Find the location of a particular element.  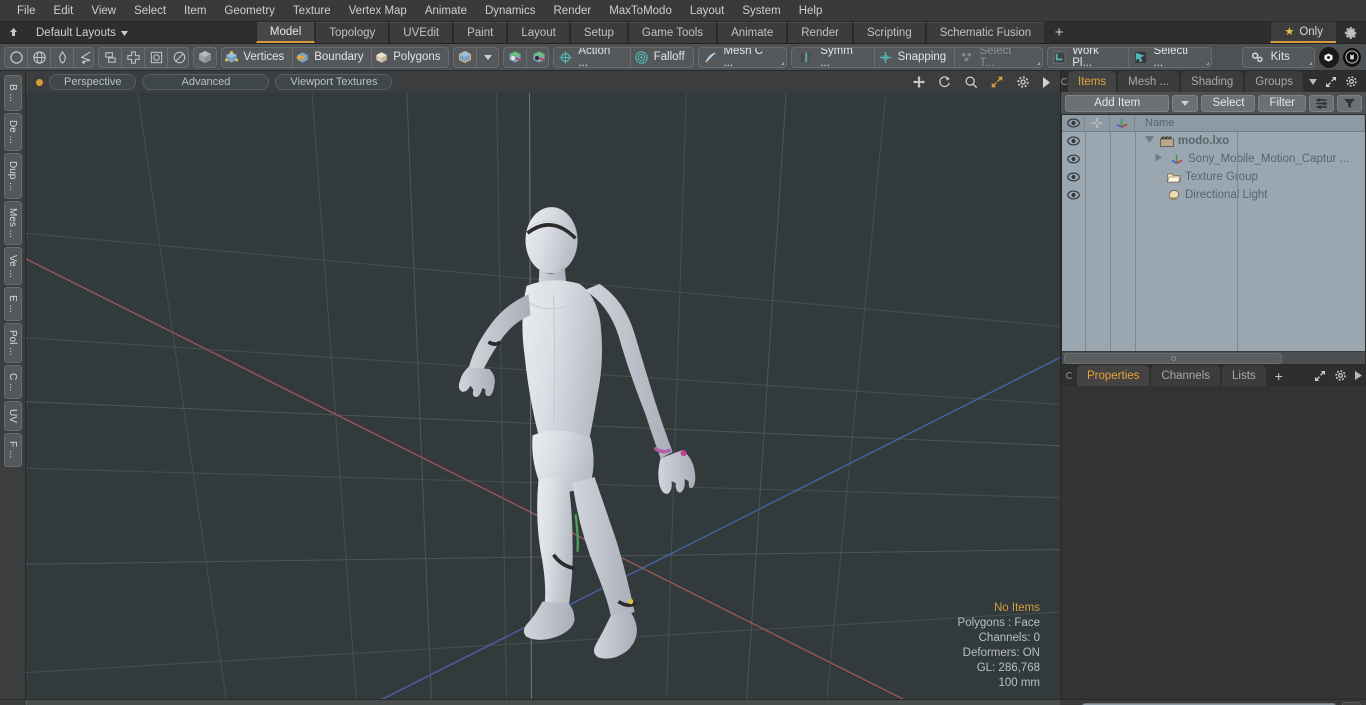

unreal-badge-icon is located at coordinates (1351, 57).